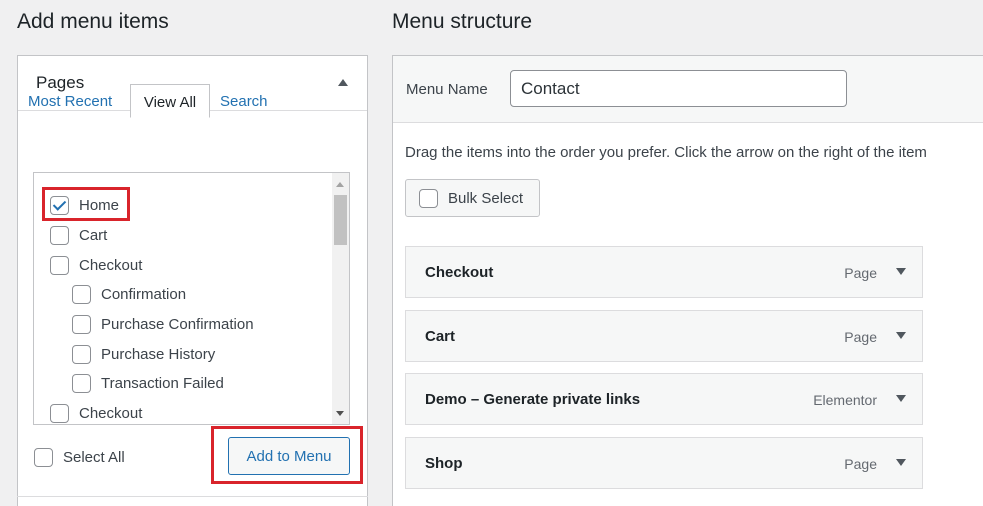 This screenshot has height=506, width=983. I want to click on menu-name-row: Menu Name, so click(688, 89).